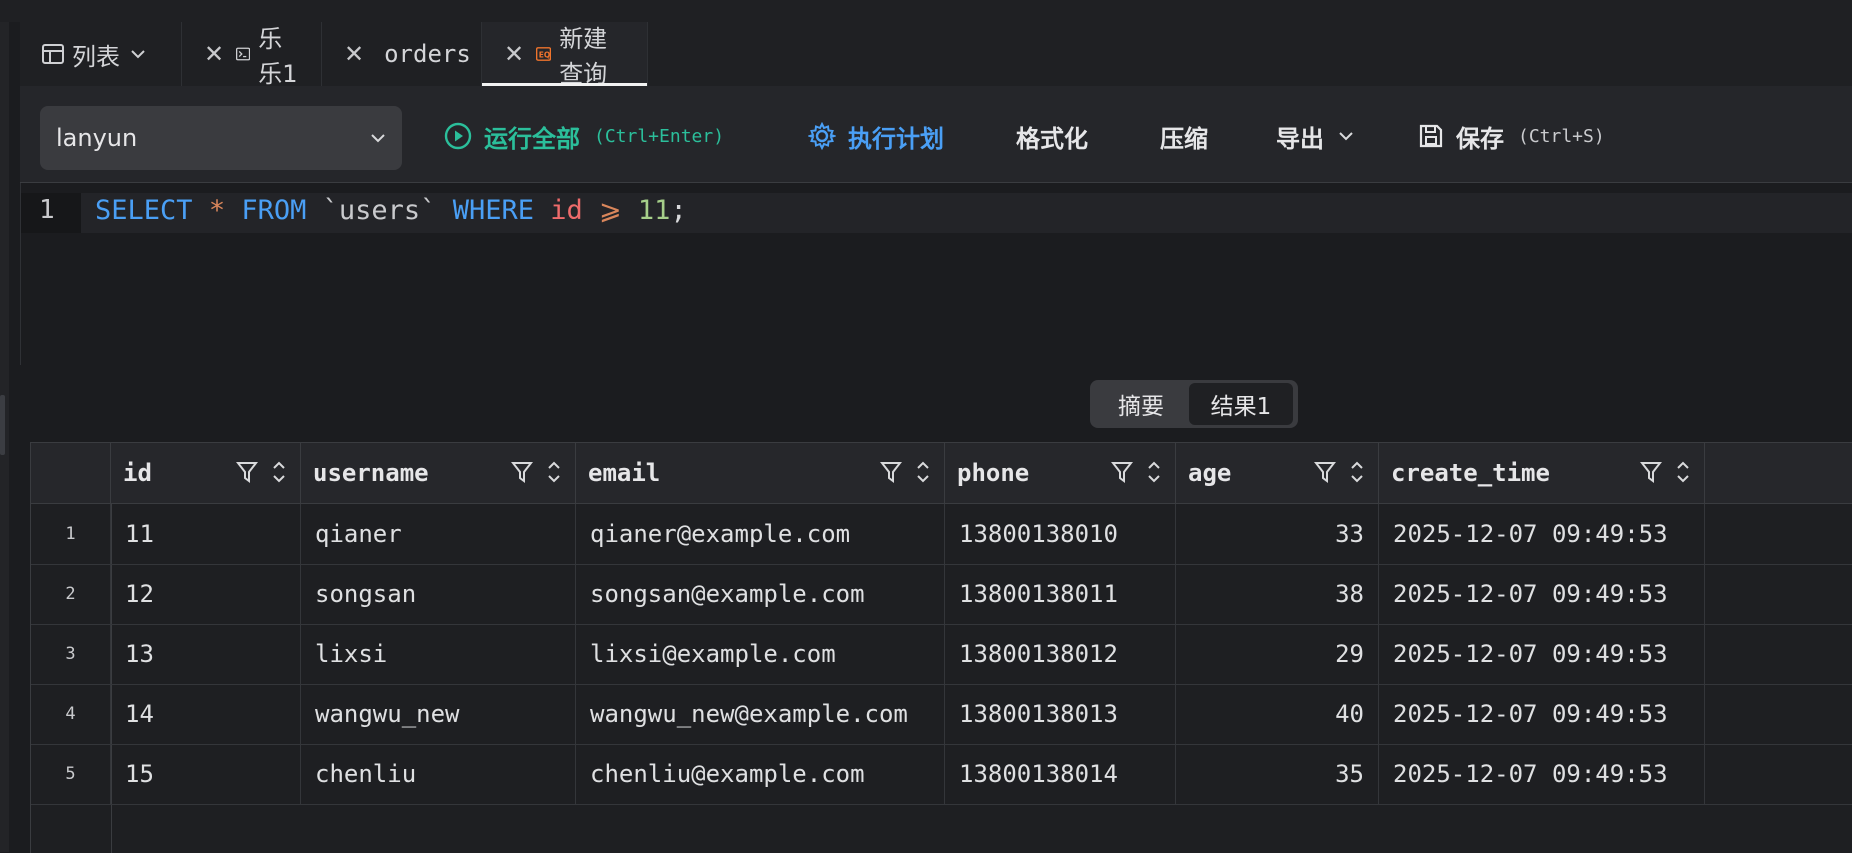  Describe the element at coordinates (1052, 136) in the screenshot. I see `format-button: 格式化` at that location.